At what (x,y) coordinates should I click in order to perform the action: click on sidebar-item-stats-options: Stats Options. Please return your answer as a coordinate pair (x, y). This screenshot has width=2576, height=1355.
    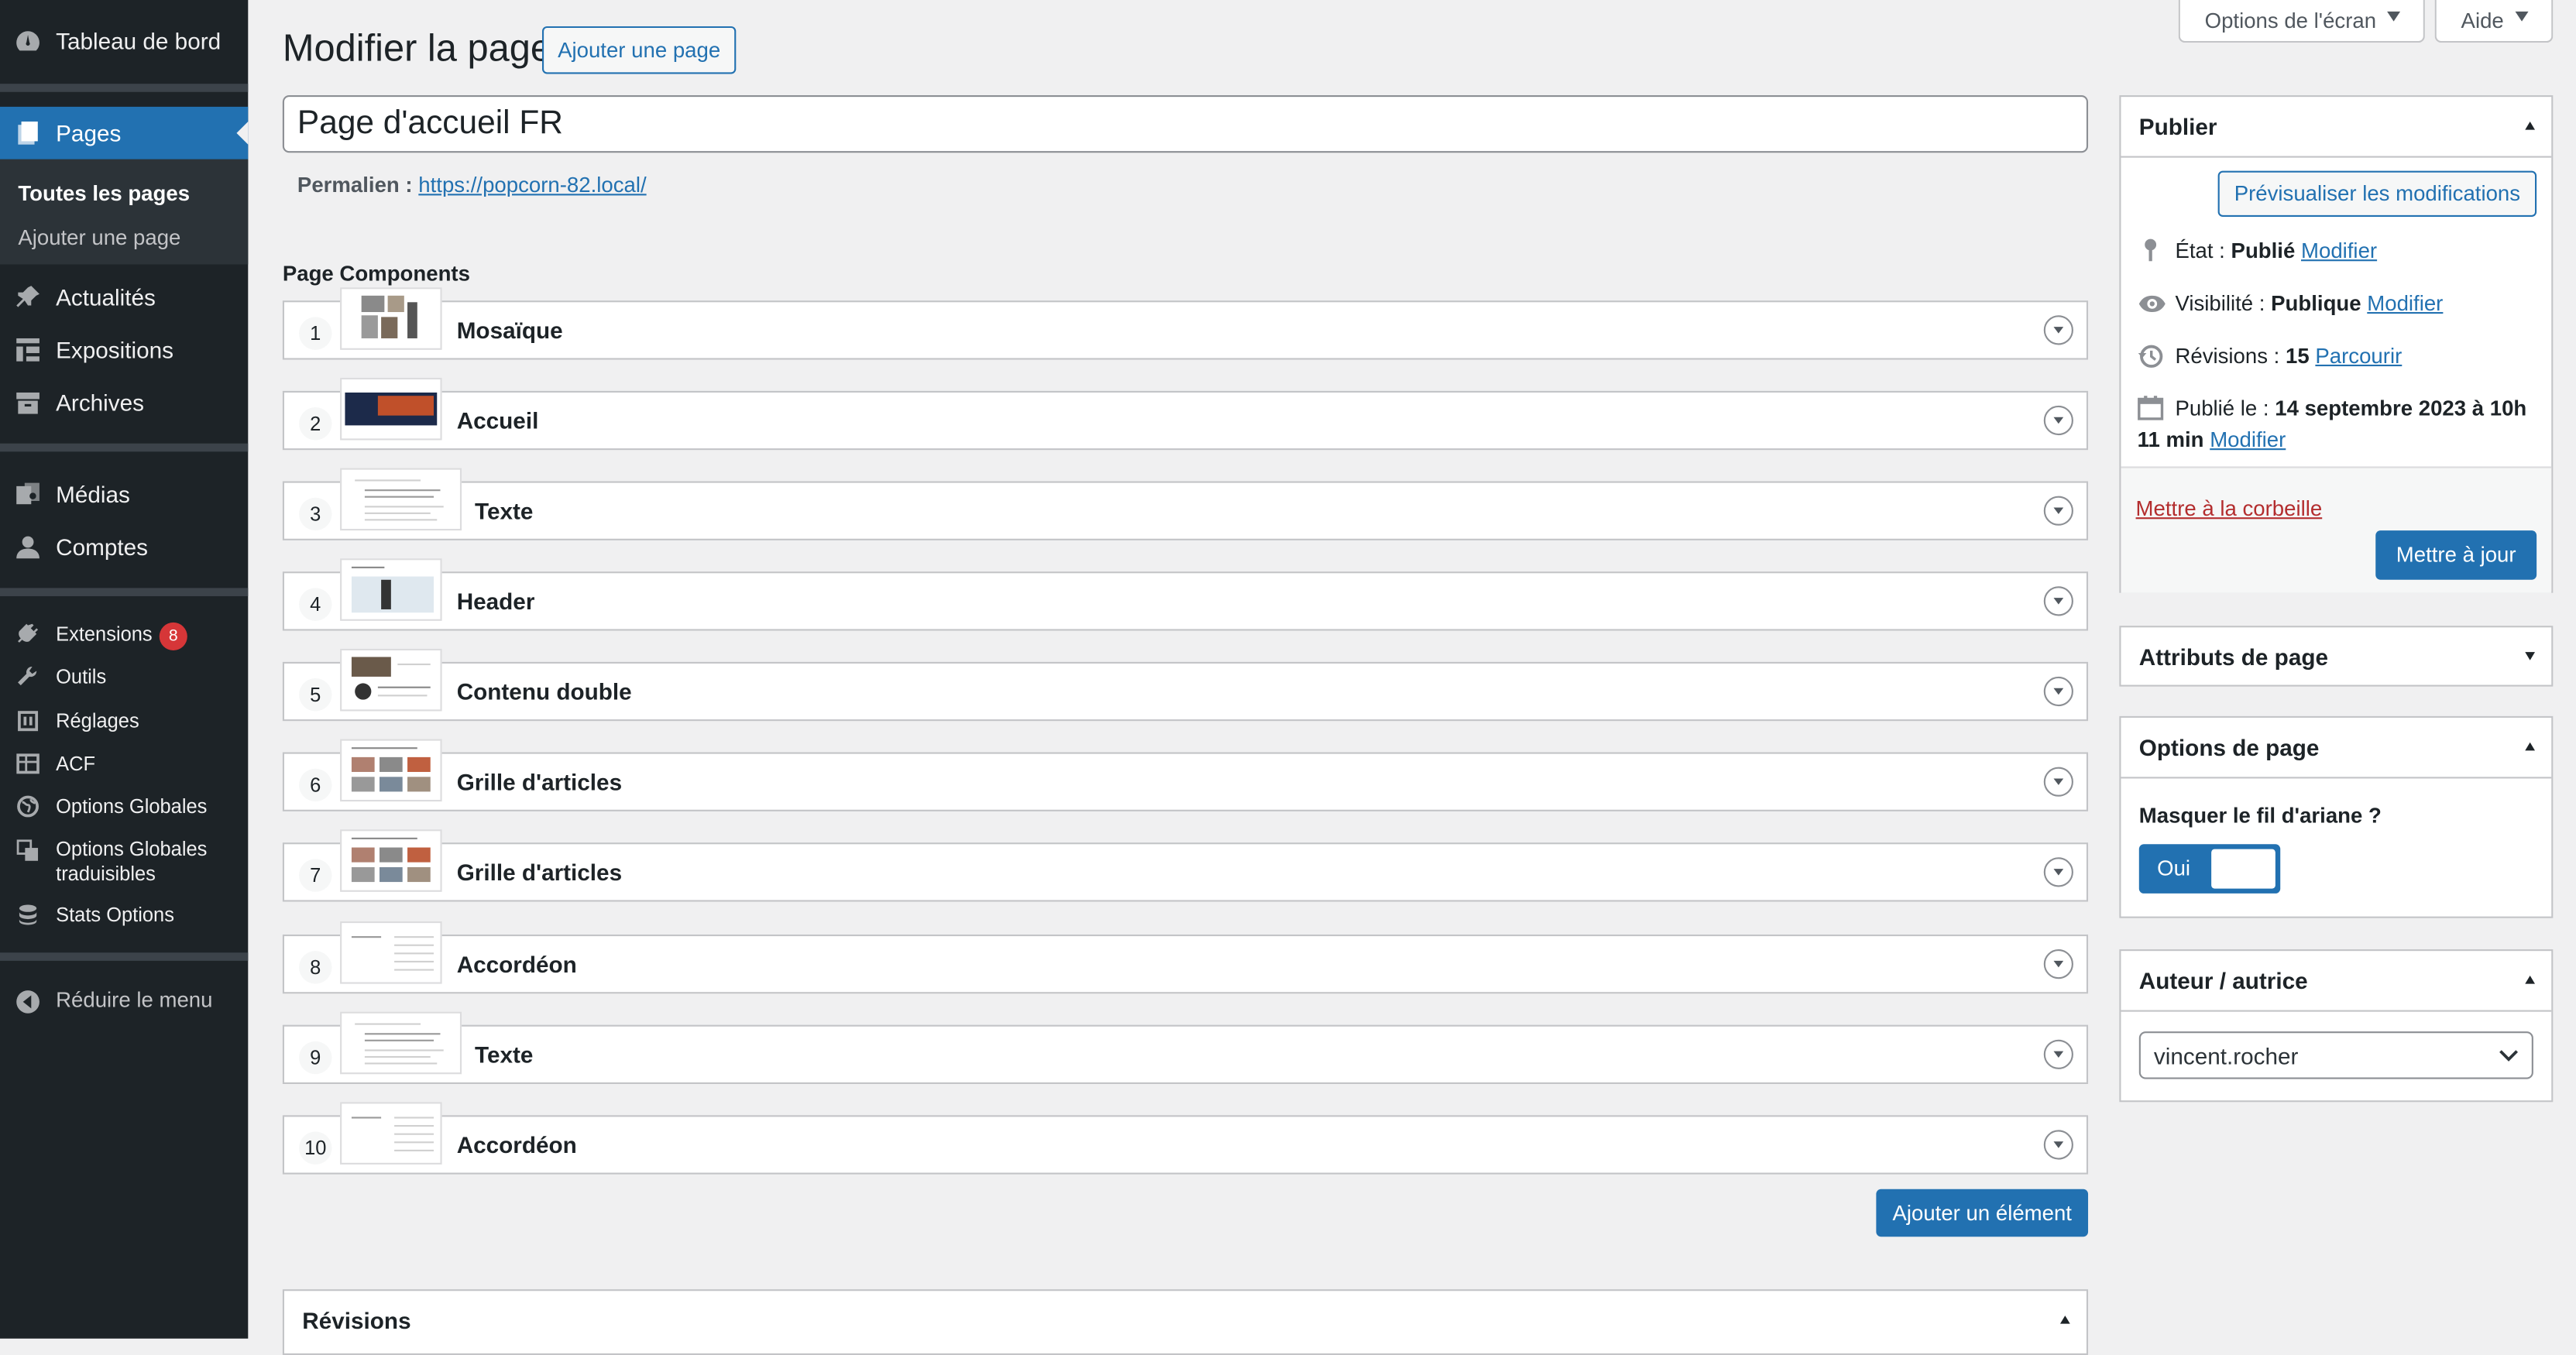
    Looking at the image, I should click on (124, 916).